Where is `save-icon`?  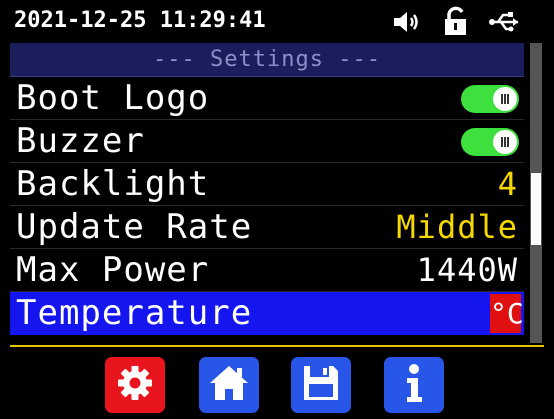
save-icon is located at coordinates (321, 385).